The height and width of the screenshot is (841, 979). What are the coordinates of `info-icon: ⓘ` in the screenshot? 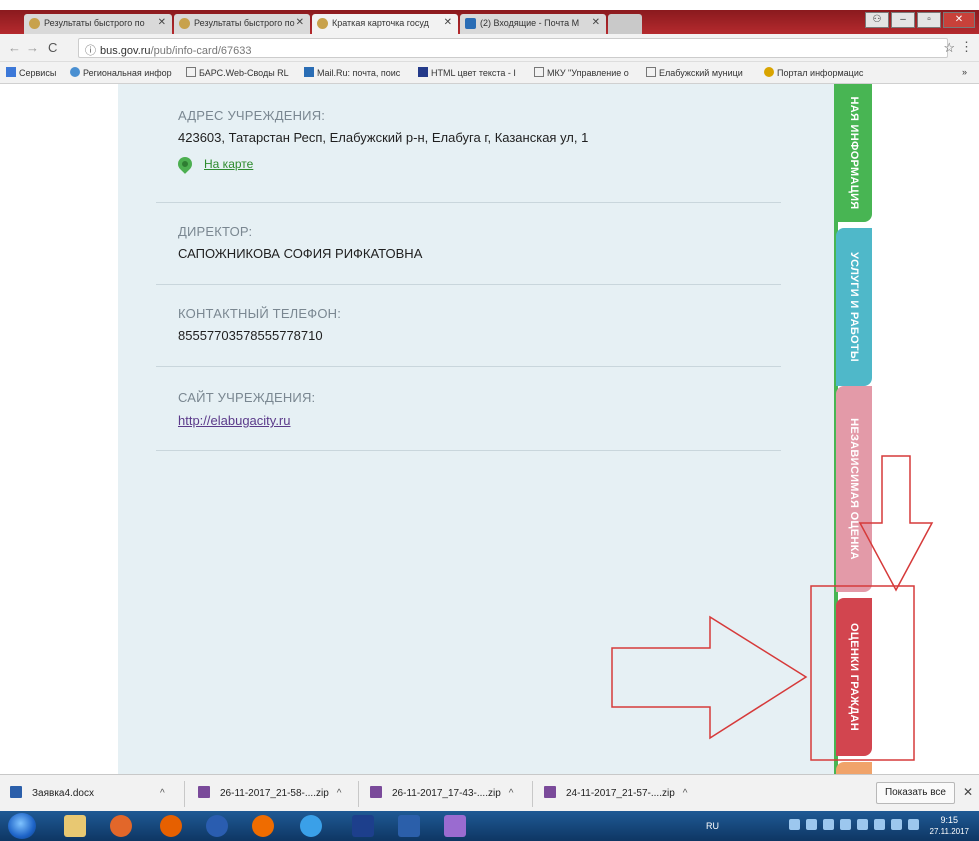 It's located at (90, 51).